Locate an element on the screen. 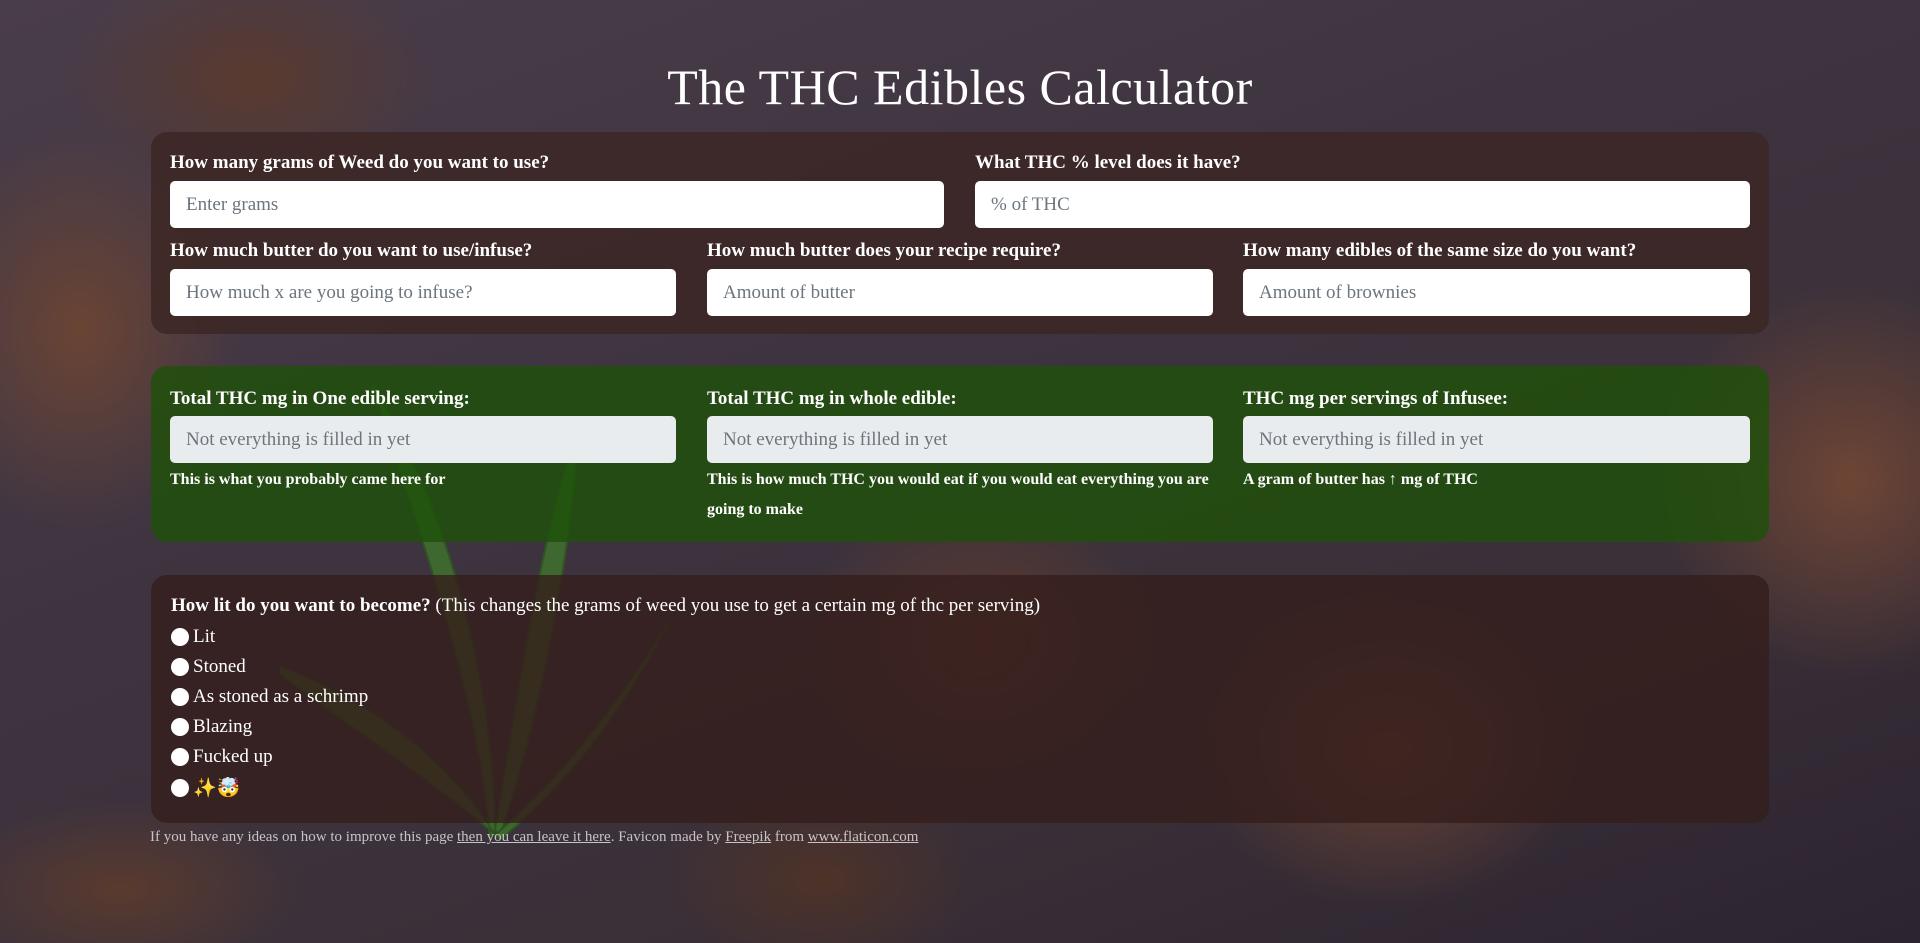 This screenshot has height=943, width=1920. radio-blazing: Blazing is located at coordinates (211, 727).